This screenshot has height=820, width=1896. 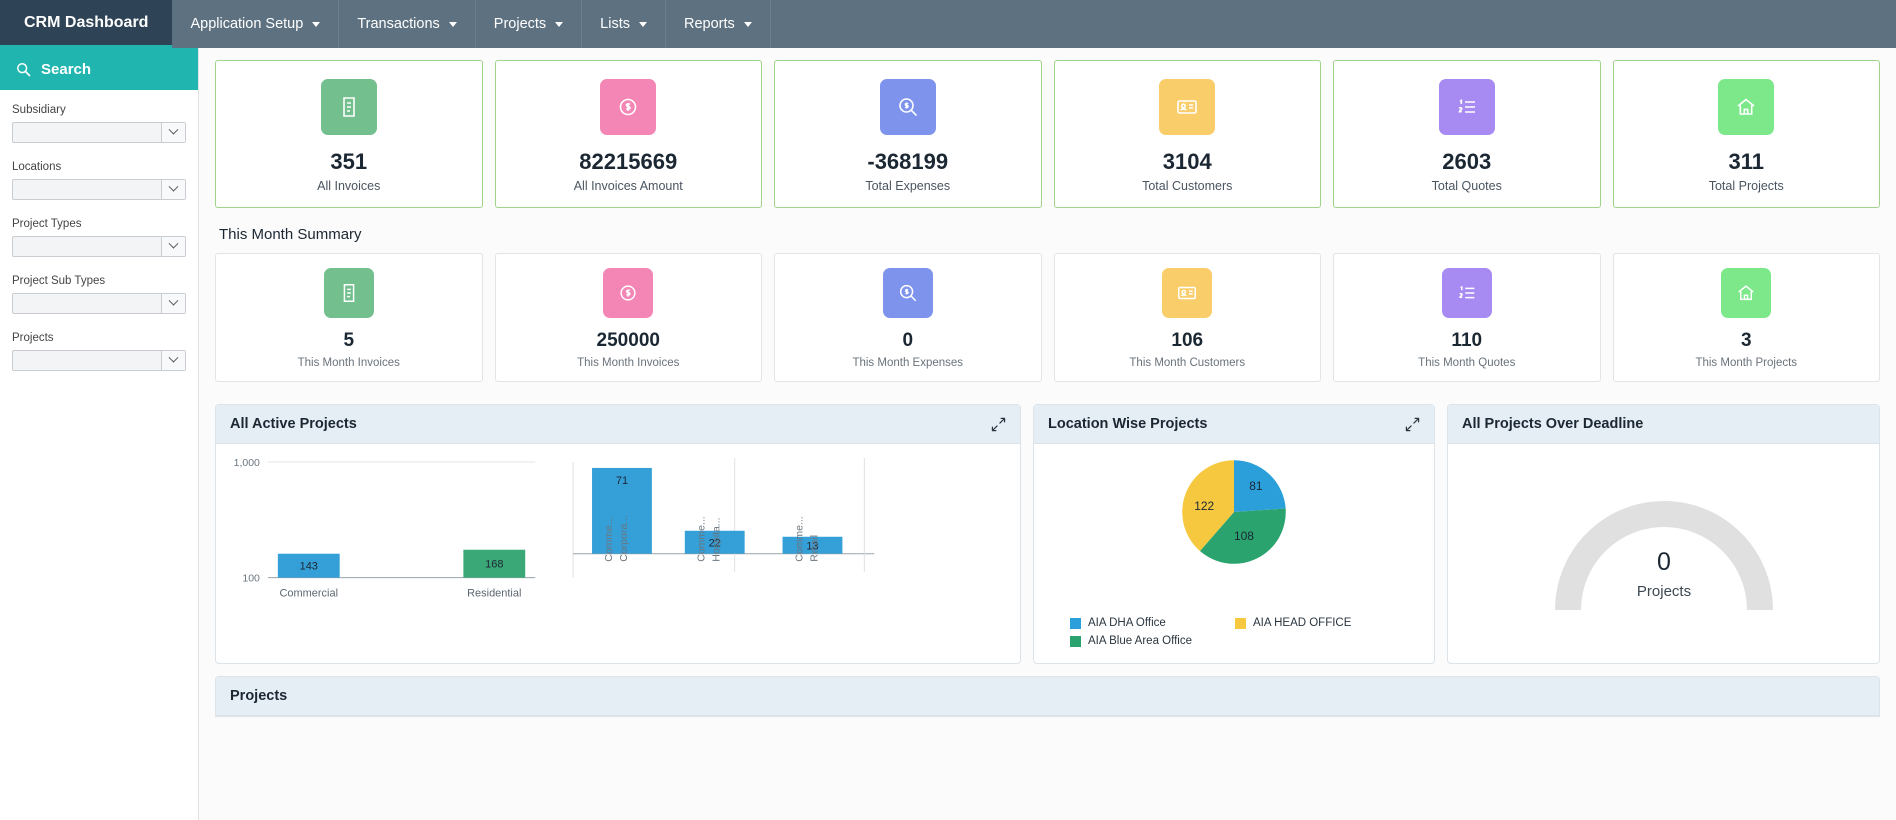 I want to click on kpi-label: This Month Expenses, so click(x=908, y=363).